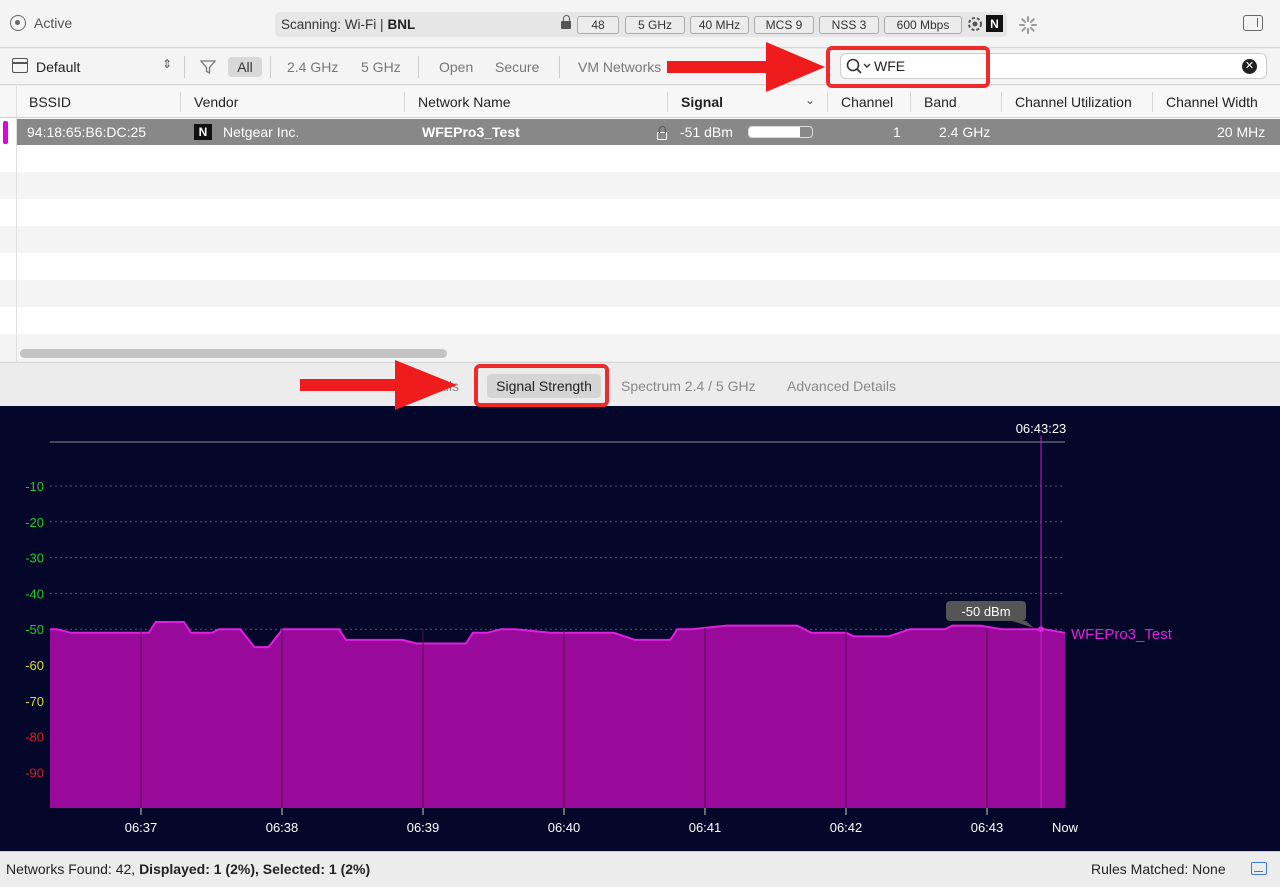  Describe the element at coordinates (381, 67) in the screenshot. I see `filter-5ghz: 5 GHz` at that location.